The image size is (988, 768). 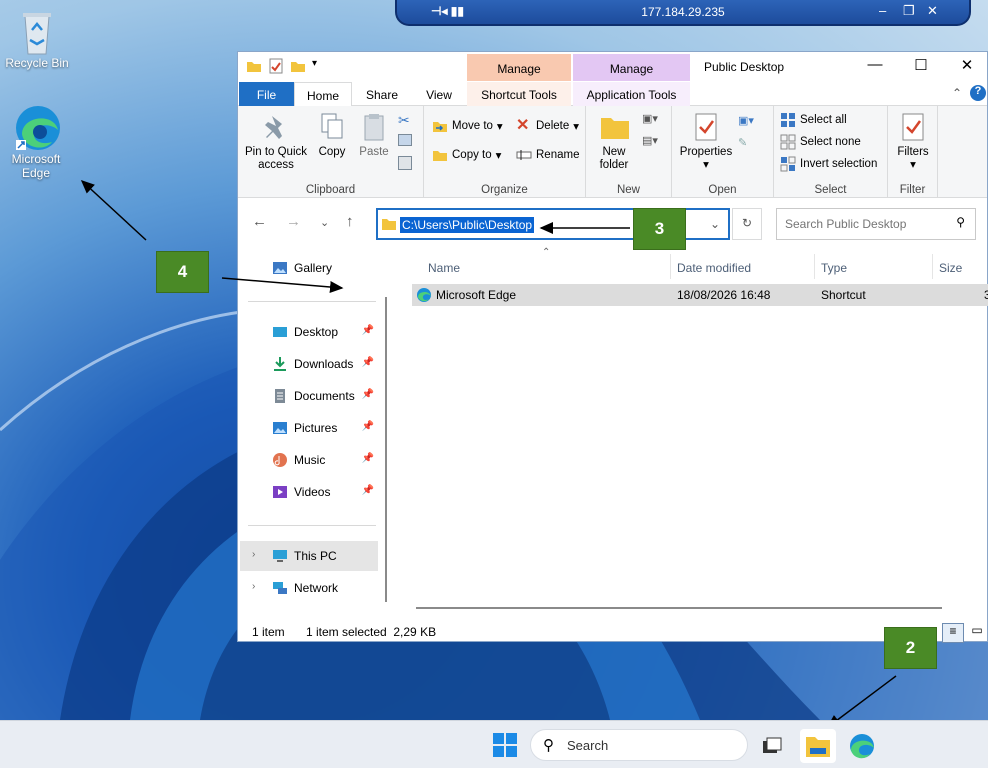 I want to click on windows-start-icon, so click(x=505, y=745).